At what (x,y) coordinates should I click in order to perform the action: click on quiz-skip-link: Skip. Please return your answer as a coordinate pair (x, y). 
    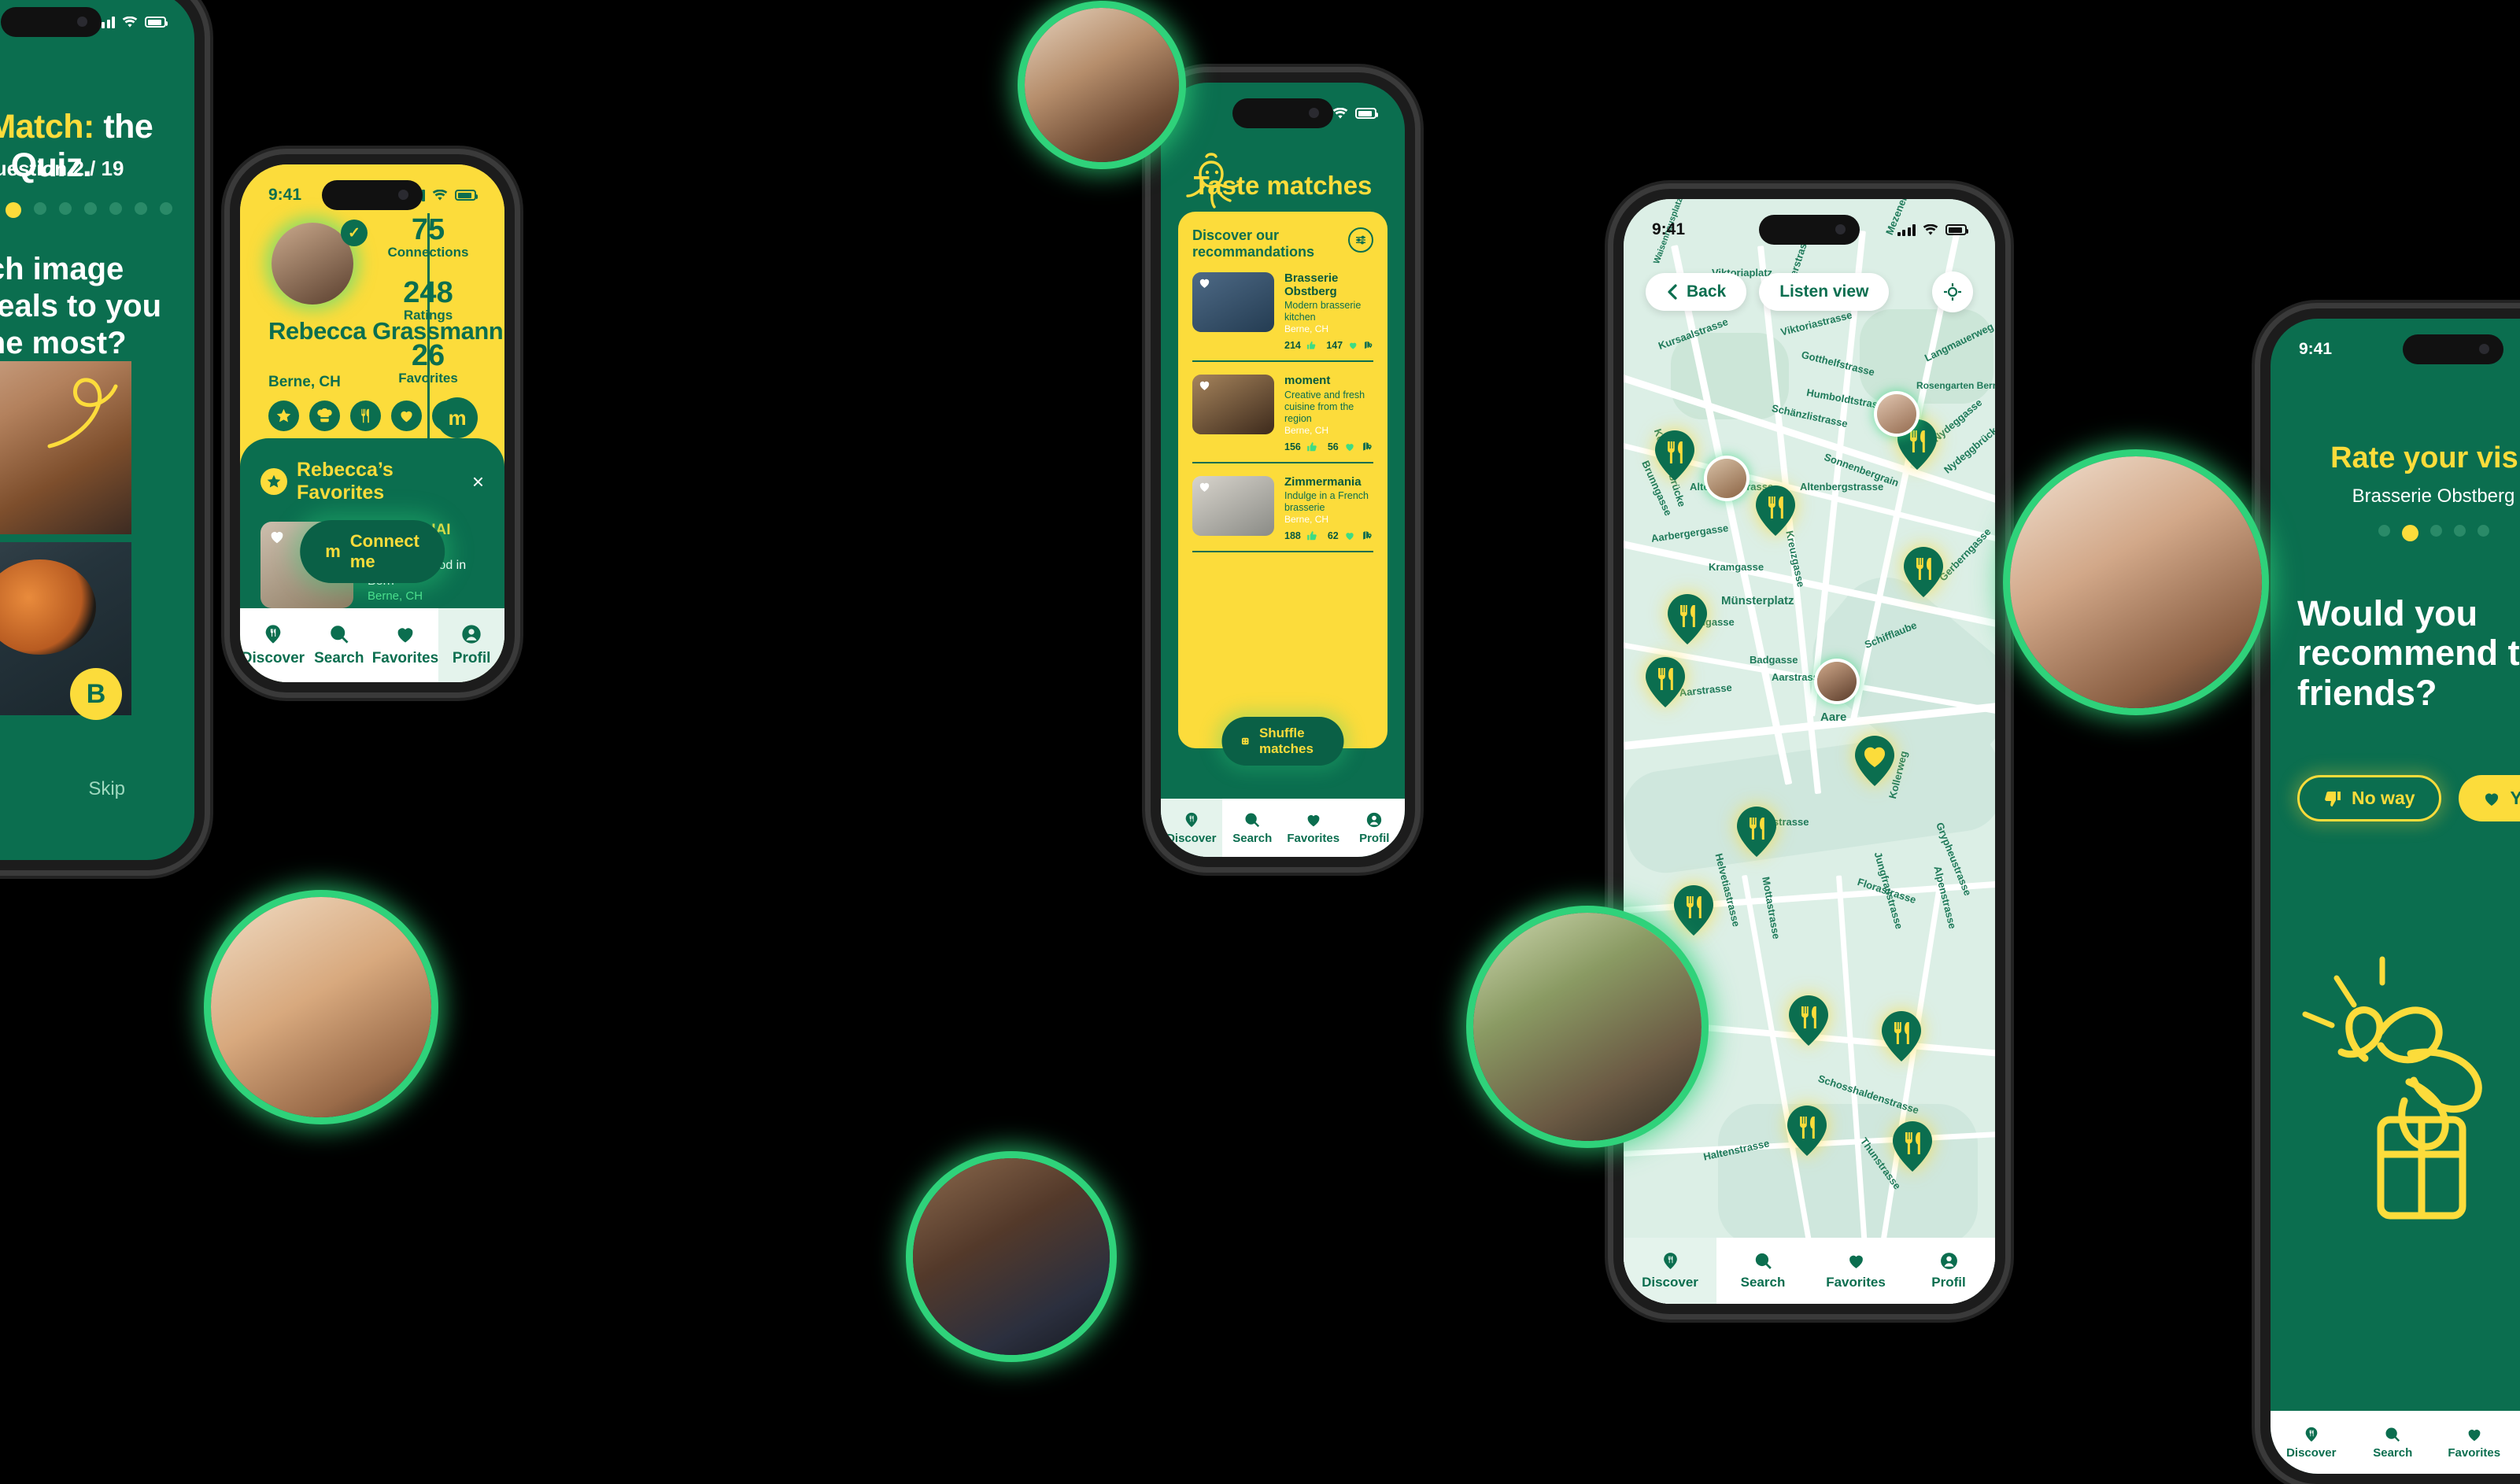
    Looking at the image, I should click on (106, 789).